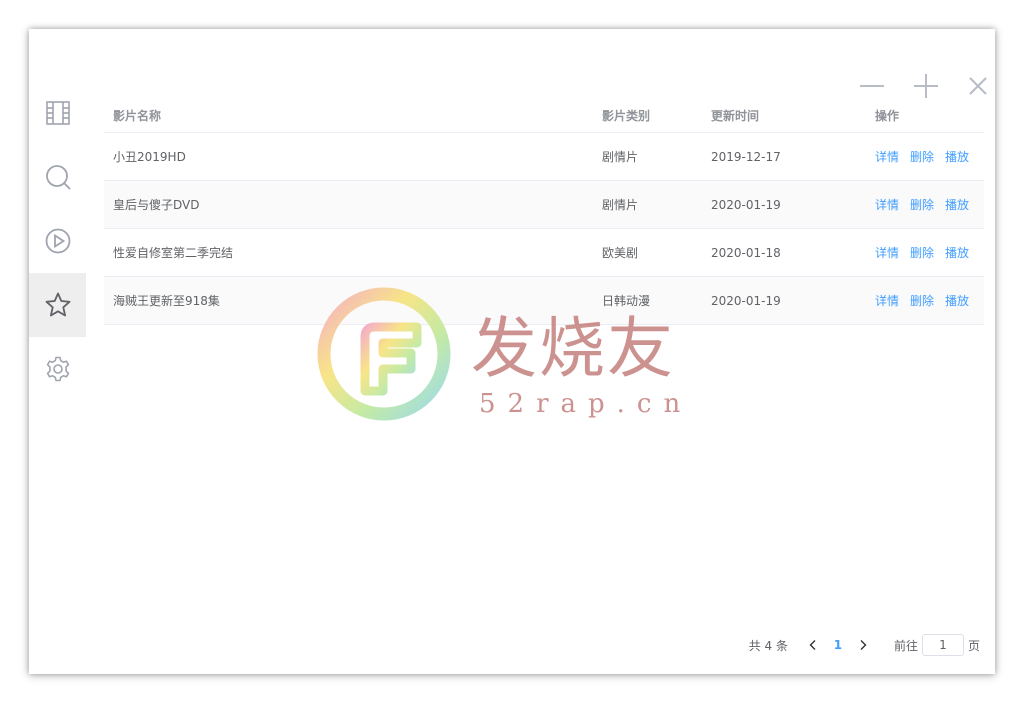 The height and width of the screenshot is (704, 1024). Describe the element at coordinates (887, 116) in the screenshot. I see `column-header-actions: 操作` at that location.